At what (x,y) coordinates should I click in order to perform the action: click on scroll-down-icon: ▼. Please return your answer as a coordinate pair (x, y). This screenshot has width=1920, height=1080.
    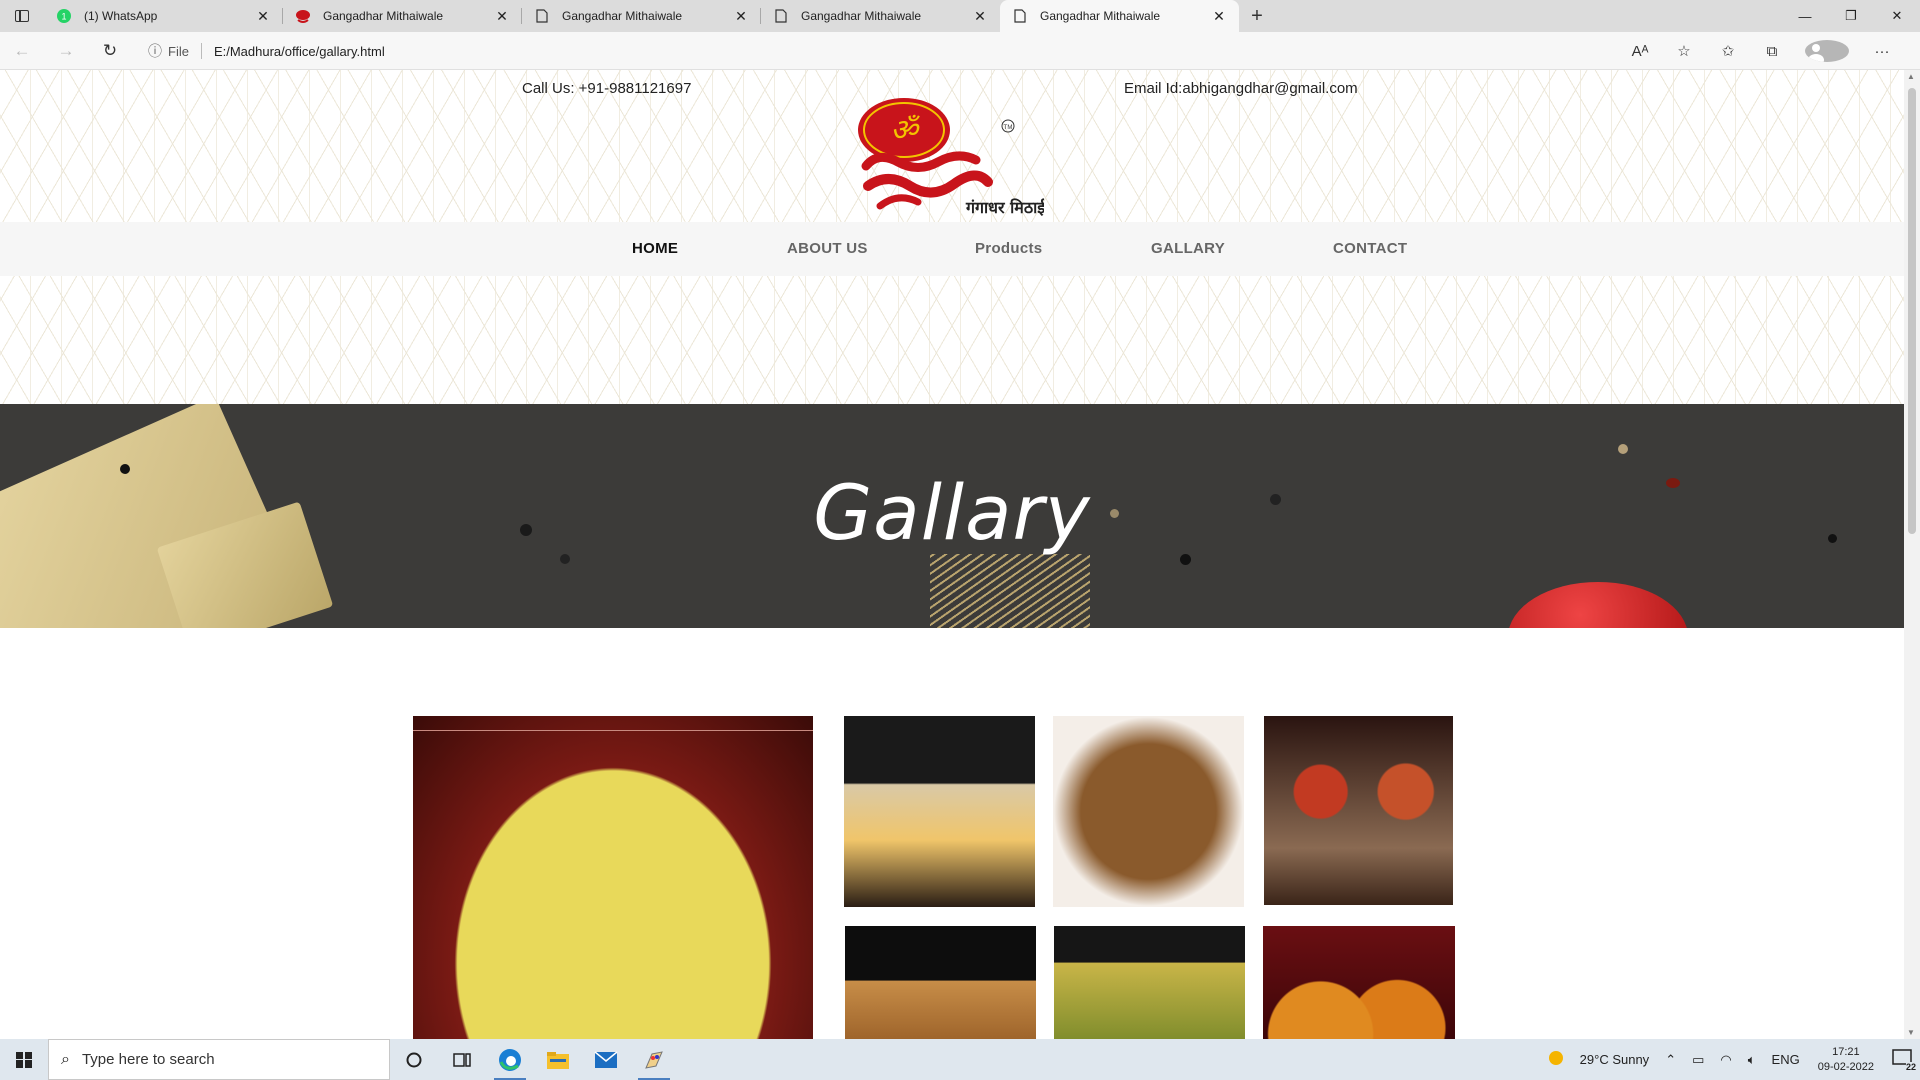
    Looking at the image, I should click on (1911, 1032).